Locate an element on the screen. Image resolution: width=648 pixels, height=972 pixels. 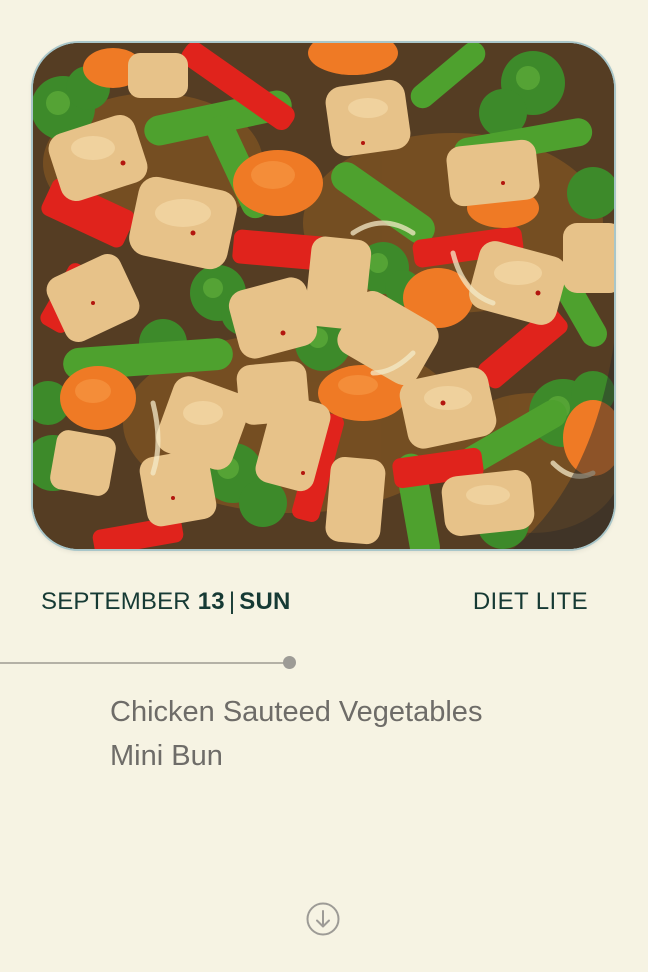
meal-items-list: Chicken Sauteed Vegetables Mini Bun is located at coordinates (296, 734).